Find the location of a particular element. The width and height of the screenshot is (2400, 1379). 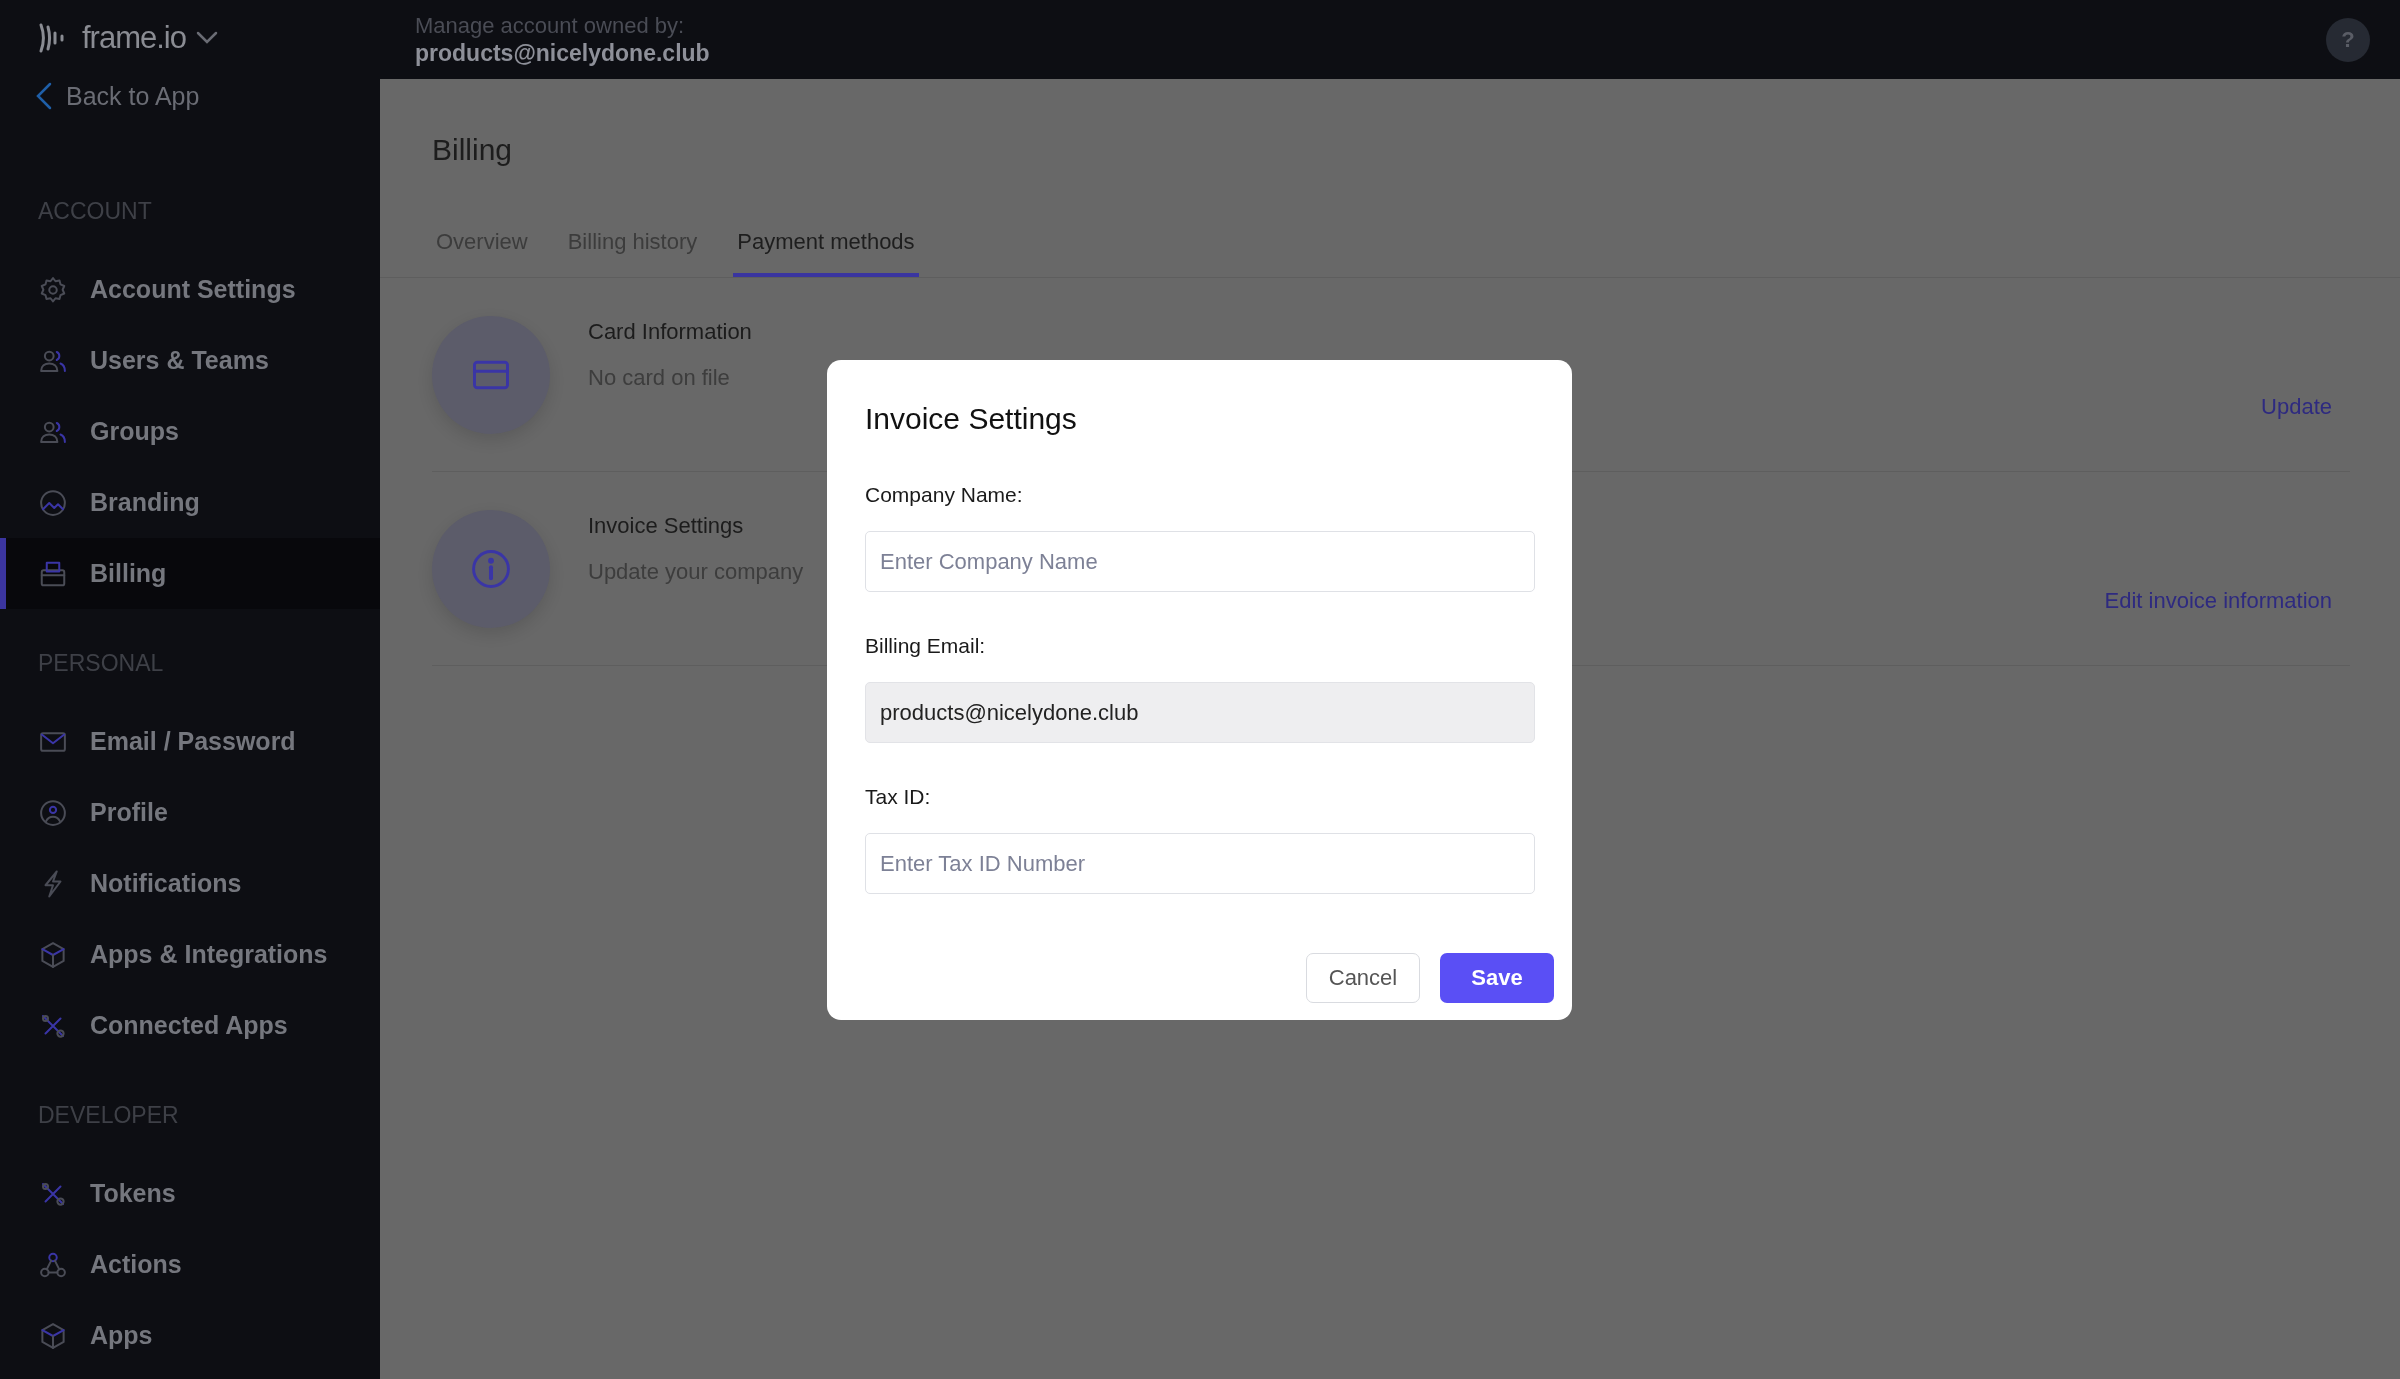

sidebar-item: Users & Teams is located at coordinates (190, 360).